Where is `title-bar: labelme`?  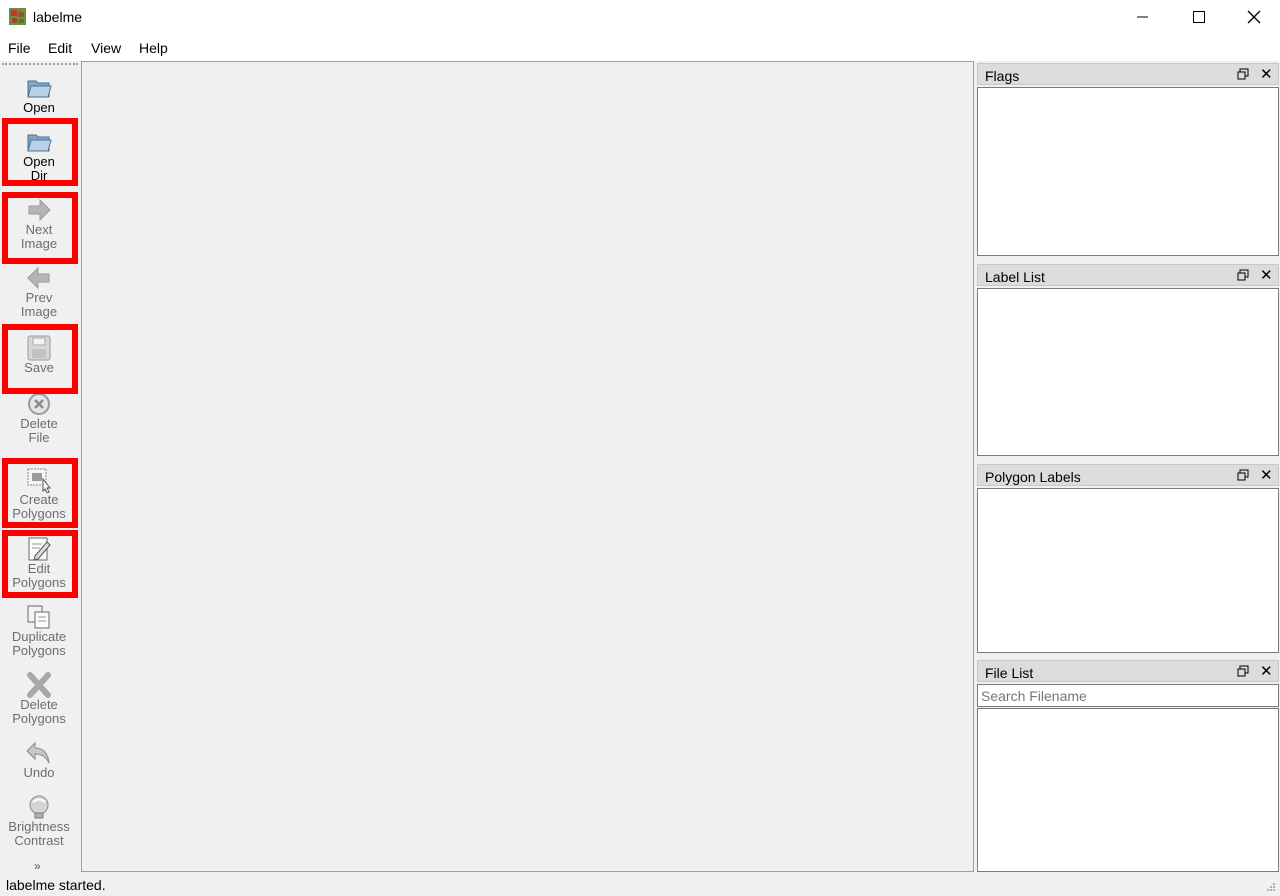 title-bar: labelme is located at coordinates (640, 17).